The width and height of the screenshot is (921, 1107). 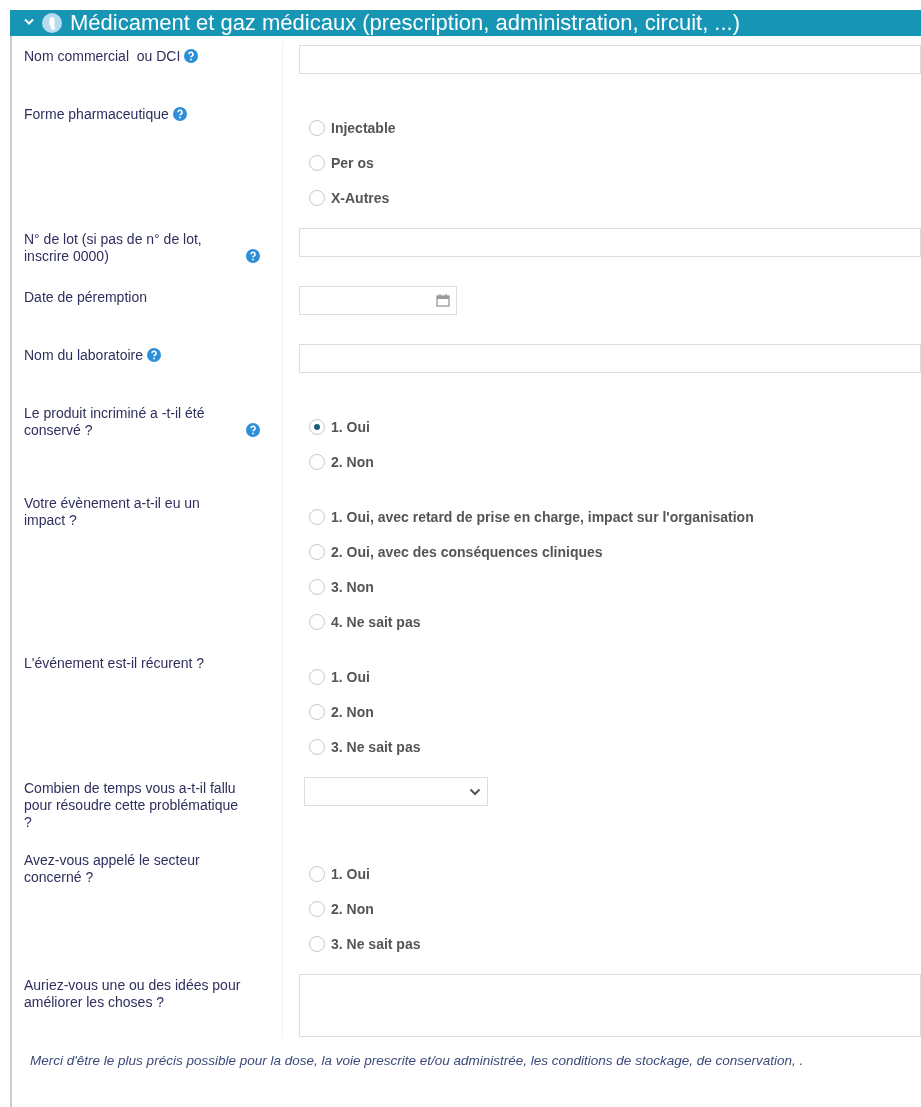 I want to click on field-label: Votre évènement a-t-il eu un impact ?, so click(x=112, y=512).